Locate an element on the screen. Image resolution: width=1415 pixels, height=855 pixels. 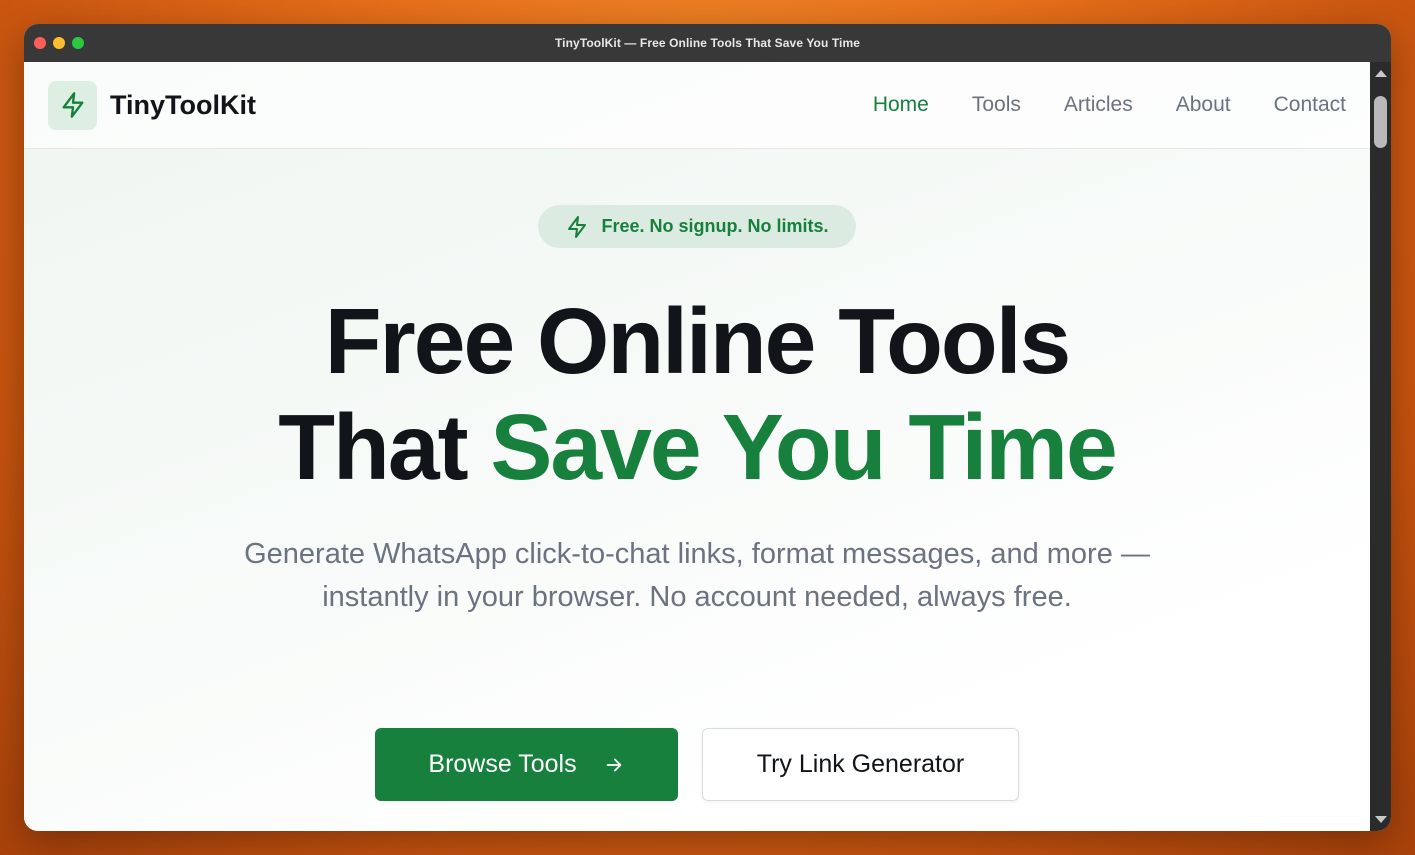
headline-line-2: That Save You Time is located at coordinates (697, 447).